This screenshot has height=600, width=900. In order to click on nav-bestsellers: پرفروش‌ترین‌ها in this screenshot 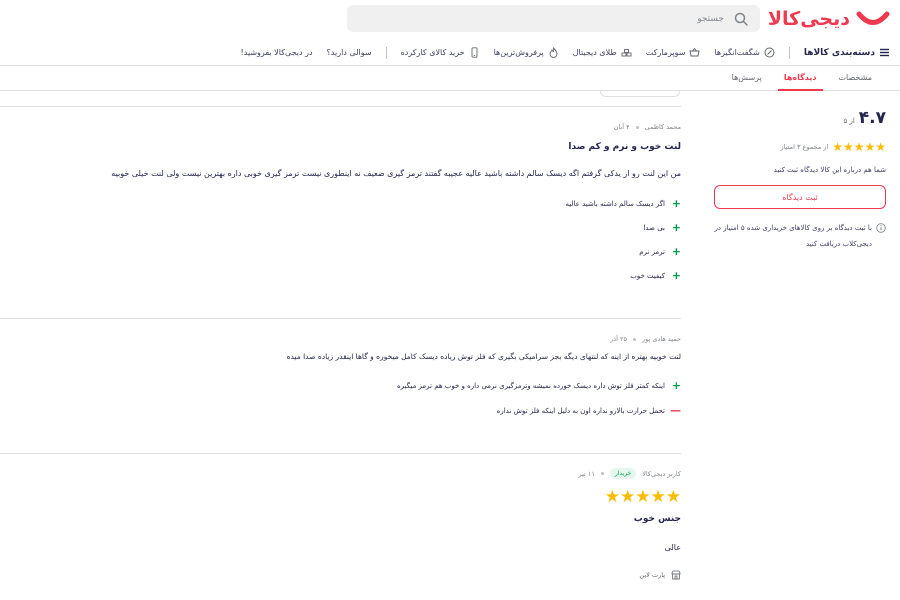, I will do `click(526, 52)`.